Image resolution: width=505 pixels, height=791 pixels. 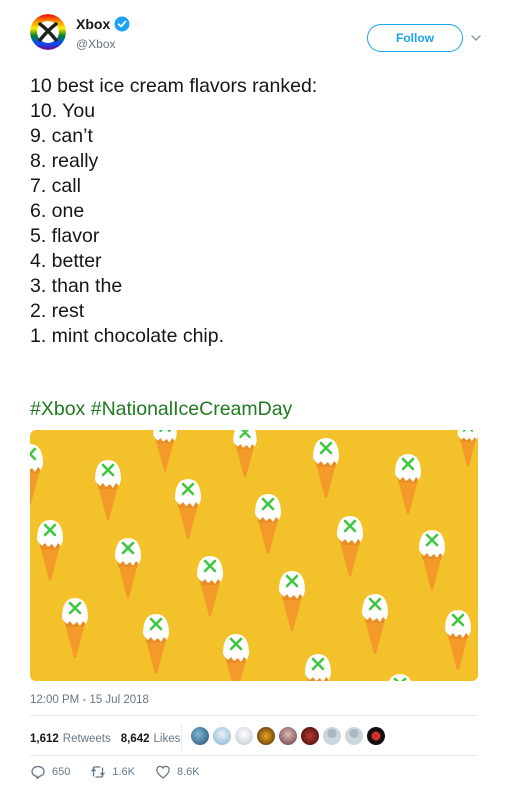 What do you see at coordinates (61, 772) in the screenshot?
I see `reply-count: 650` at bounding box center [61, 772].